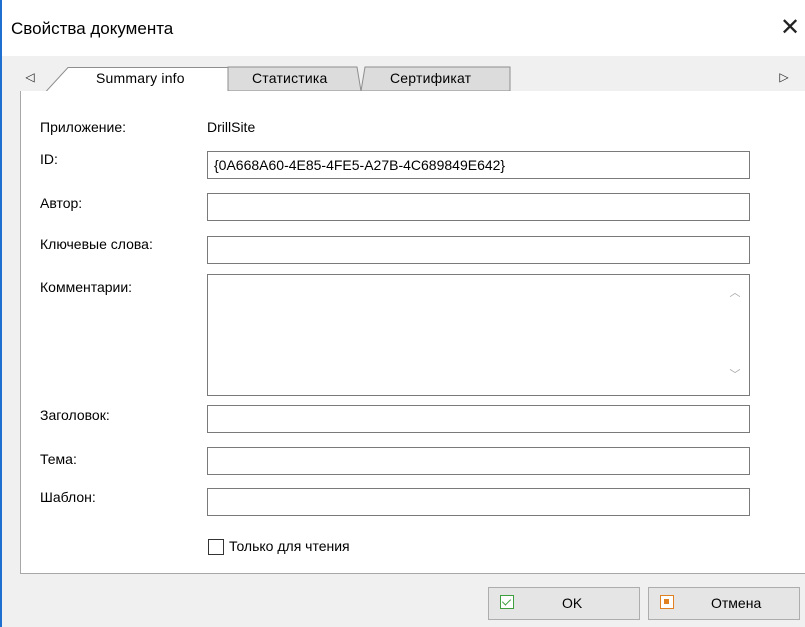  What do you see at coordinates (49, 159) in the screenshot?
I see `id-label: ID:` at bounding box center [49, 159].